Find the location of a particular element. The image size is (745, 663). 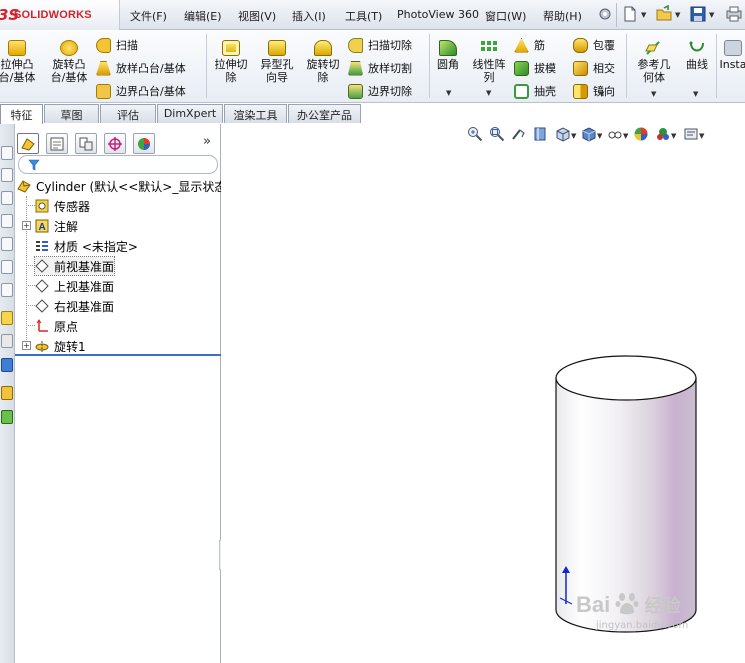

boundary-cut-button: 边界切除 is located at coordinates (380, 91).